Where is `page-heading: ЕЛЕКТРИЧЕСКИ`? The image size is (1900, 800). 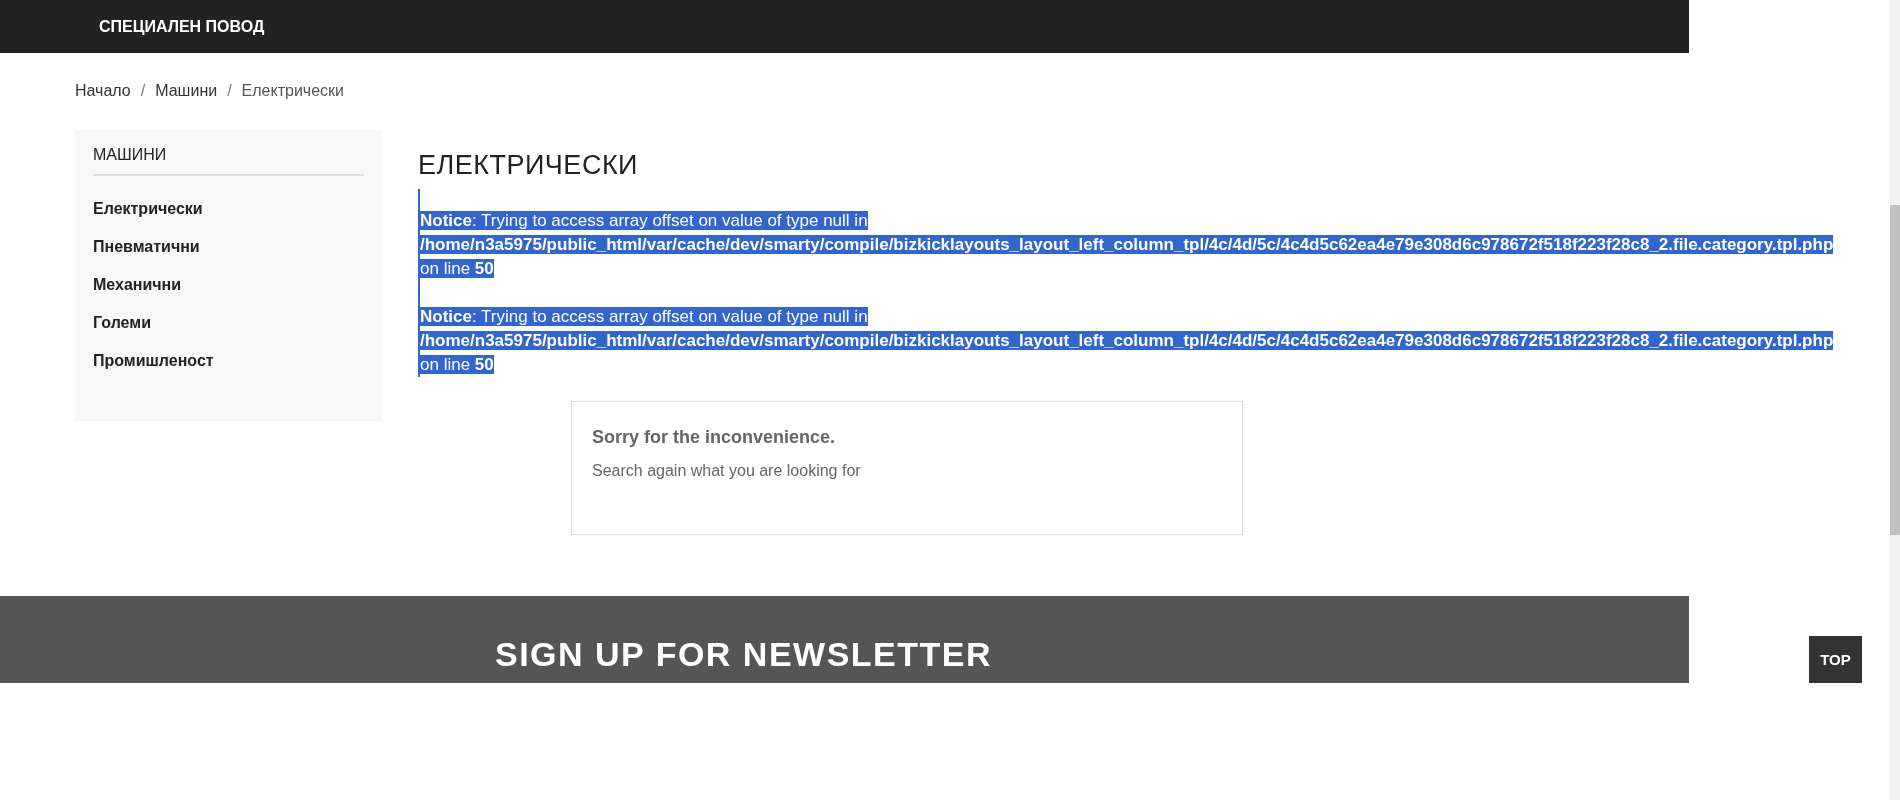 page-heading: ЕЛЕКТРИЧЕСКИ is located at coordinates (528, 165).